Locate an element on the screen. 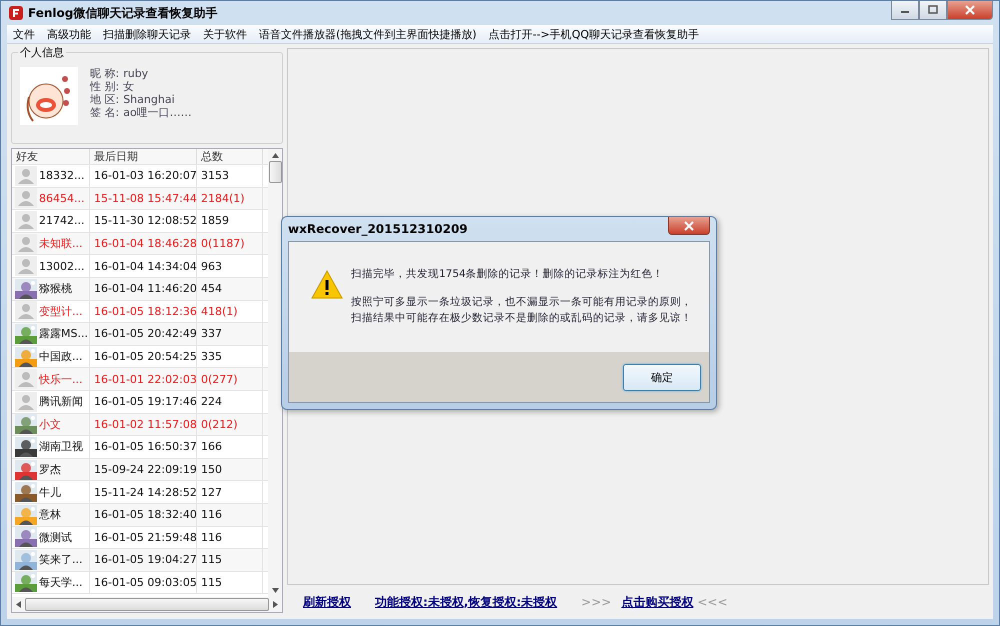 The image size is (1000, 626). maximize-button is located at coordinates (933, 10).